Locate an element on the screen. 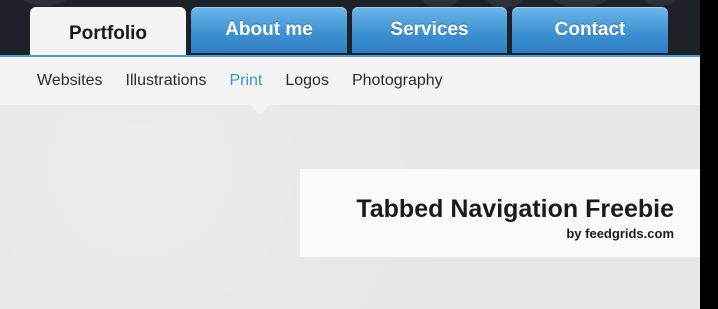 The image size is (718, 309). subnav-item-illustrations: Illustrations is located at coordinates (166, 81).